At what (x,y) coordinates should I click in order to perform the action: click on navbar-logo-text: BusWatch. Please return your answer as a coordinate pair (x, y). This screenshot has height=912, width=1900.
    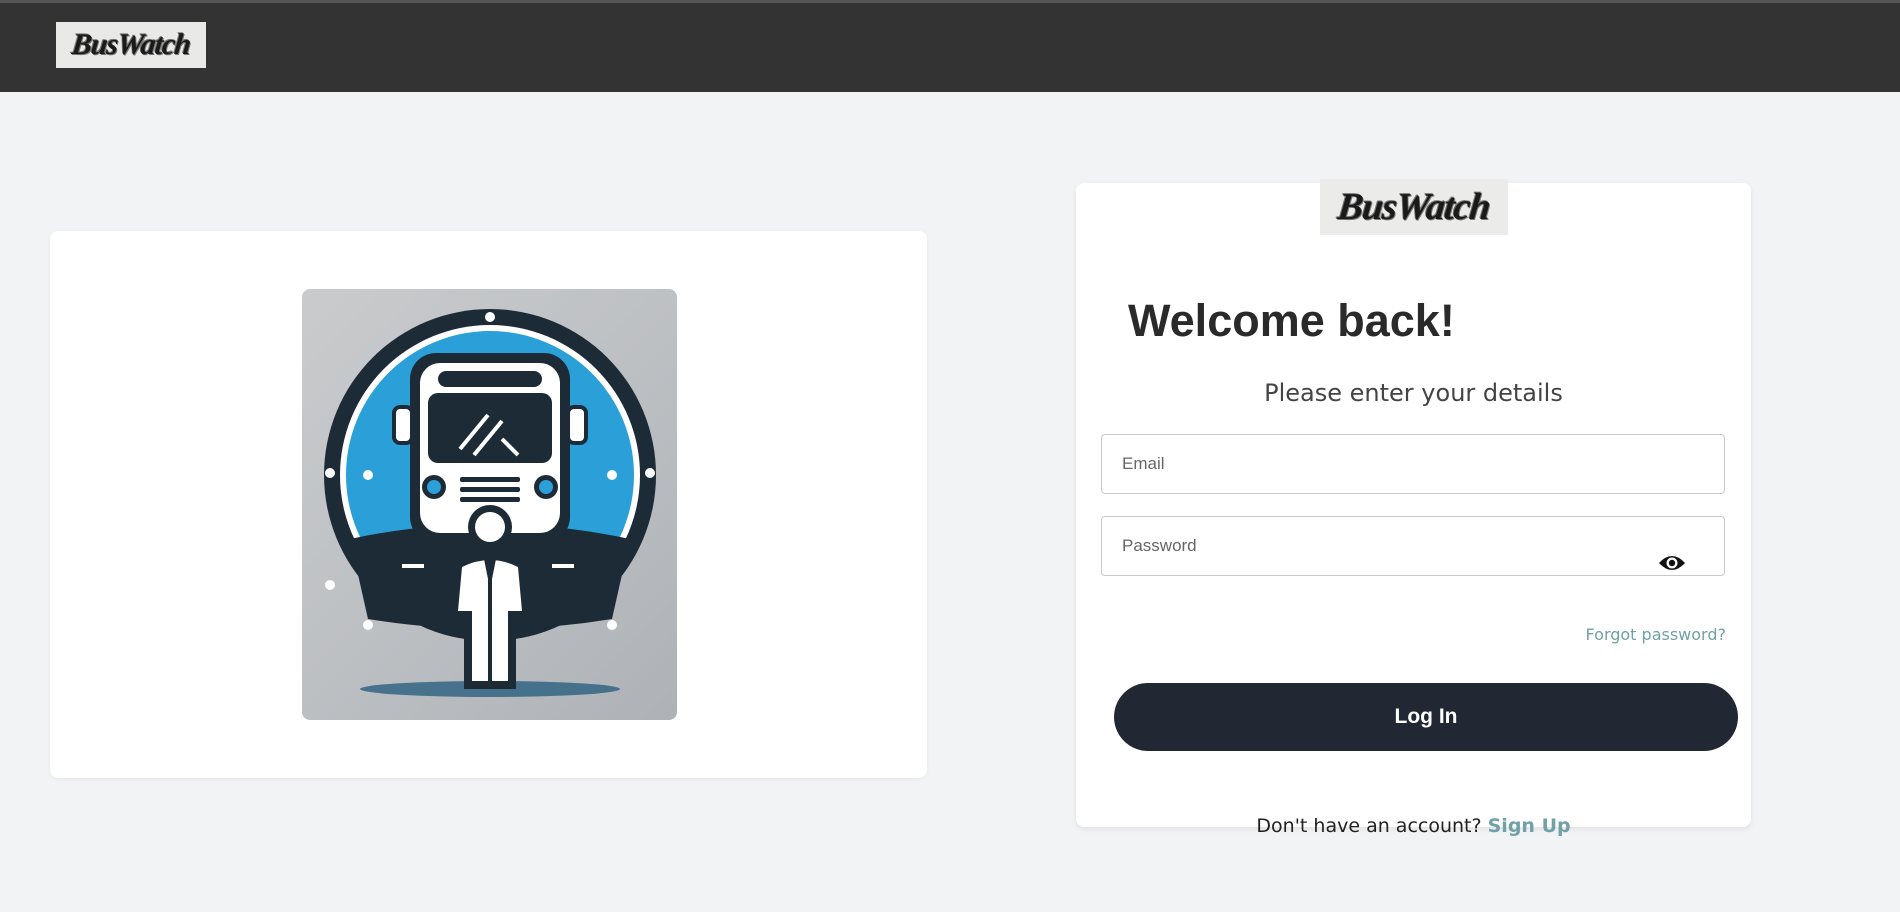
    Looking at the image, I should click on (131, 44).